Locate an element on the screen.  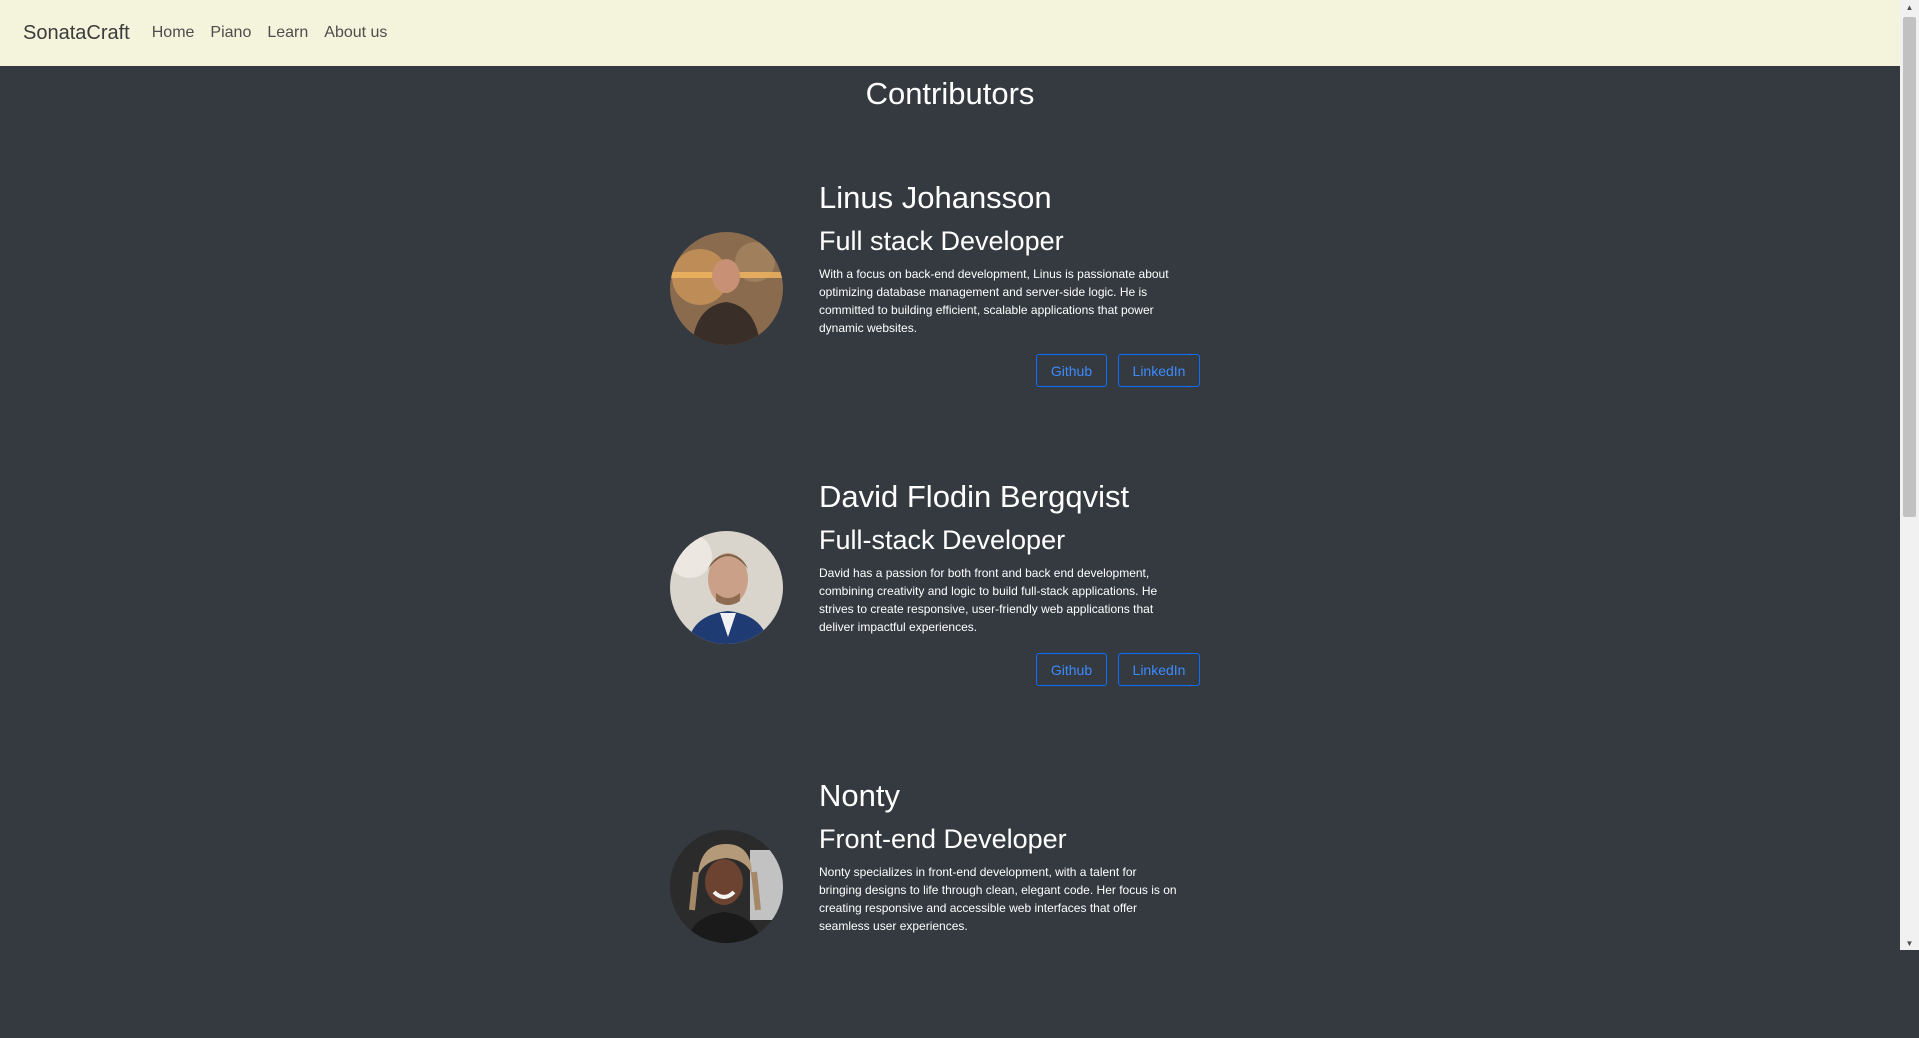
avatar-nonty is located at coordinates (726, 886).